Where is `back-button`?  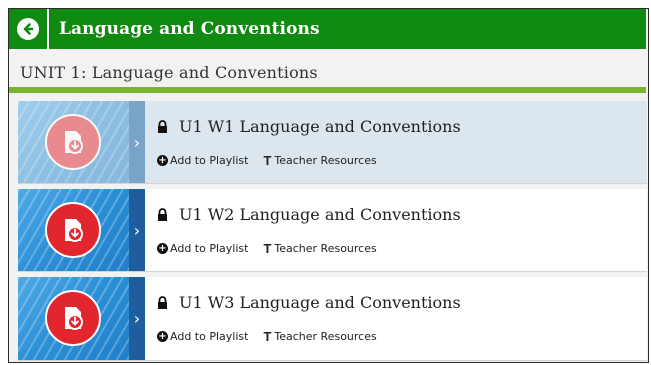
back-button is located at coordinates (29, 29).